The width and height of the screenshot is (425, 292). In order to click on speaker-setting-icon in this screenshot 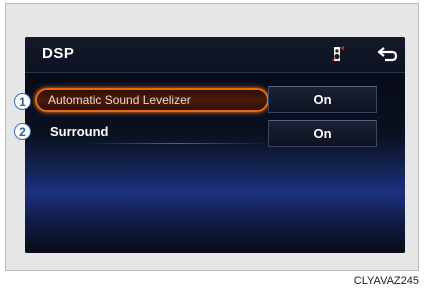, I will do `click(338, 54)`.